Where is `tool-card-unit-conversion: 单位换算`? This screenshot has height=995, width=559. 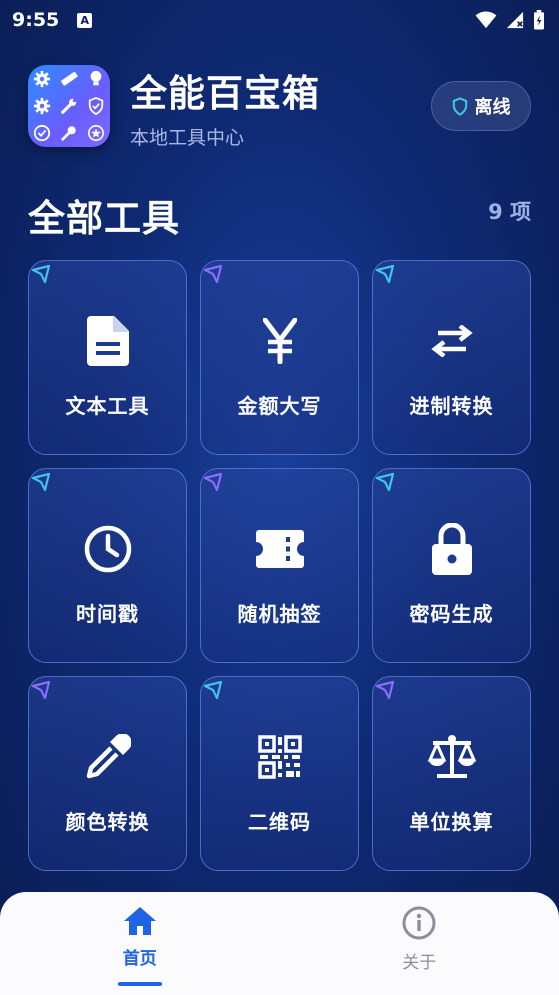
tool-card-unit-conversion: 单位换算 is located at coordinates (451, 773).